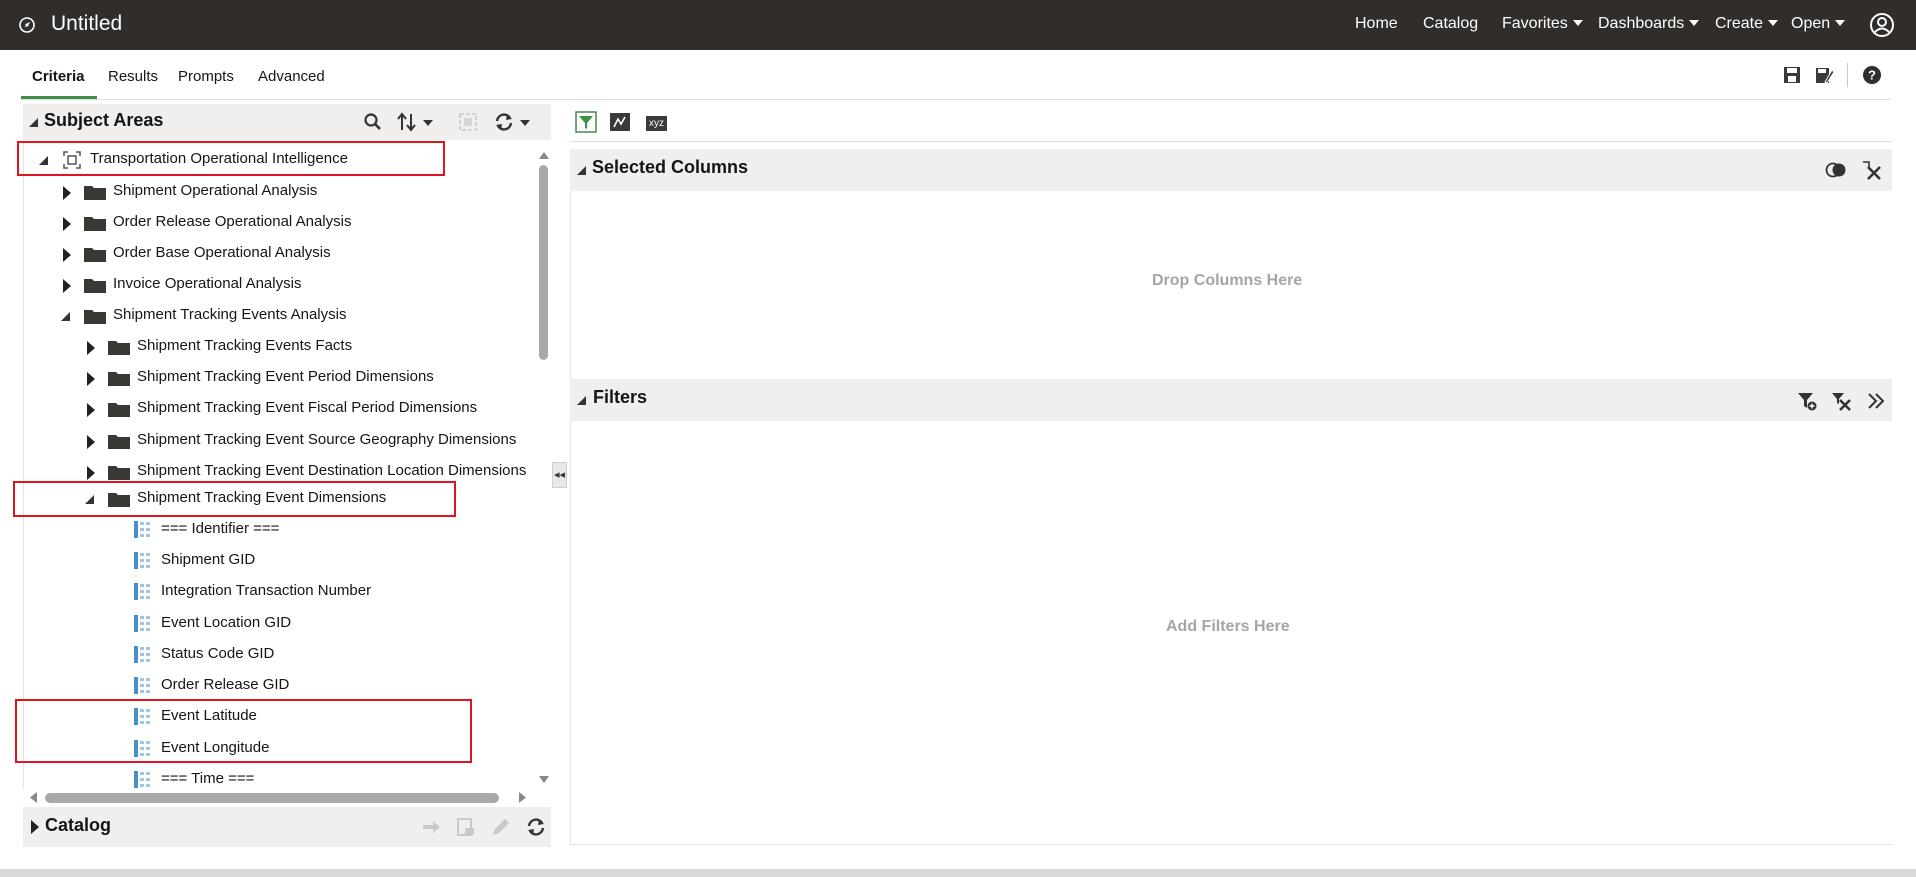 This screenshot has height=877, width=1916. What do you see at coordinates (1824, 75) in the screenshot?
I see `save-as-icon` at bounding box center [1824, 75].